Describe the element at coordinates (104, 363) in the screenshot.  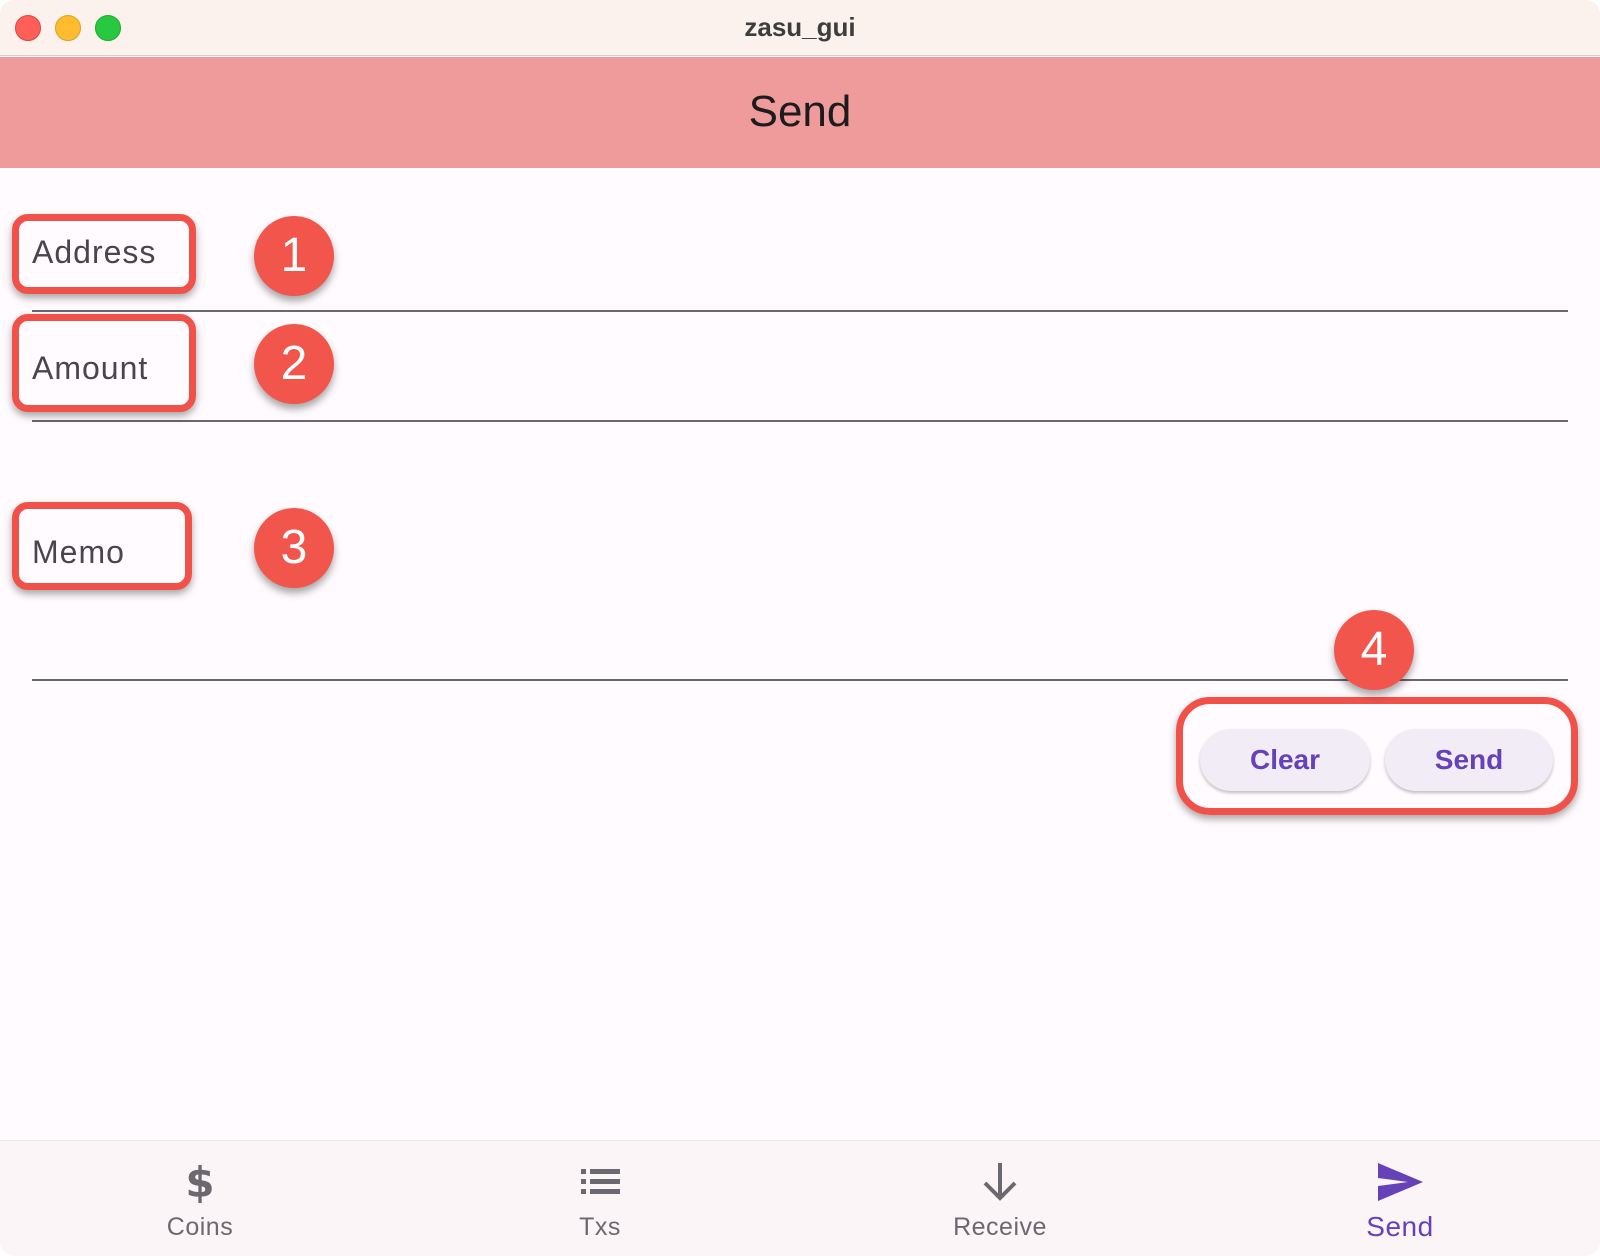
I see `annotation-box-amount` at that location.